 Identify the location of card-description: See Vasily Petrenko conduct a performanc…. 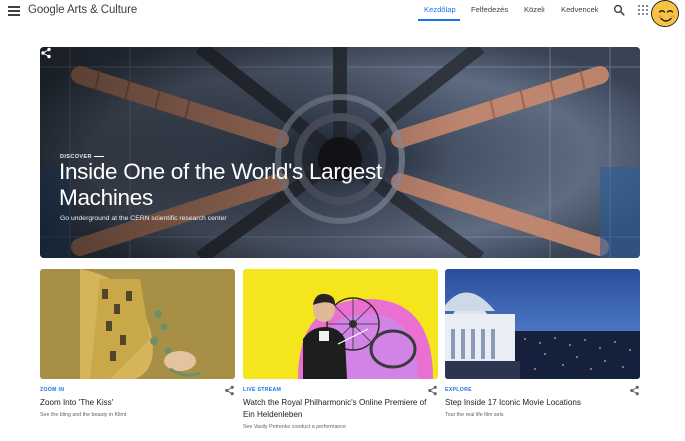
(294, 427).